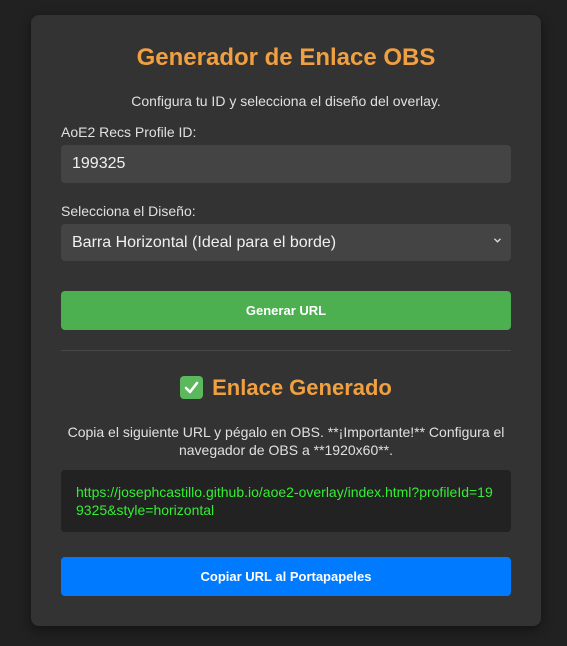 Image resolution: width=567 pixels, height=646 pixels. I want to click on chevron-down-icon, so click(497, 240).